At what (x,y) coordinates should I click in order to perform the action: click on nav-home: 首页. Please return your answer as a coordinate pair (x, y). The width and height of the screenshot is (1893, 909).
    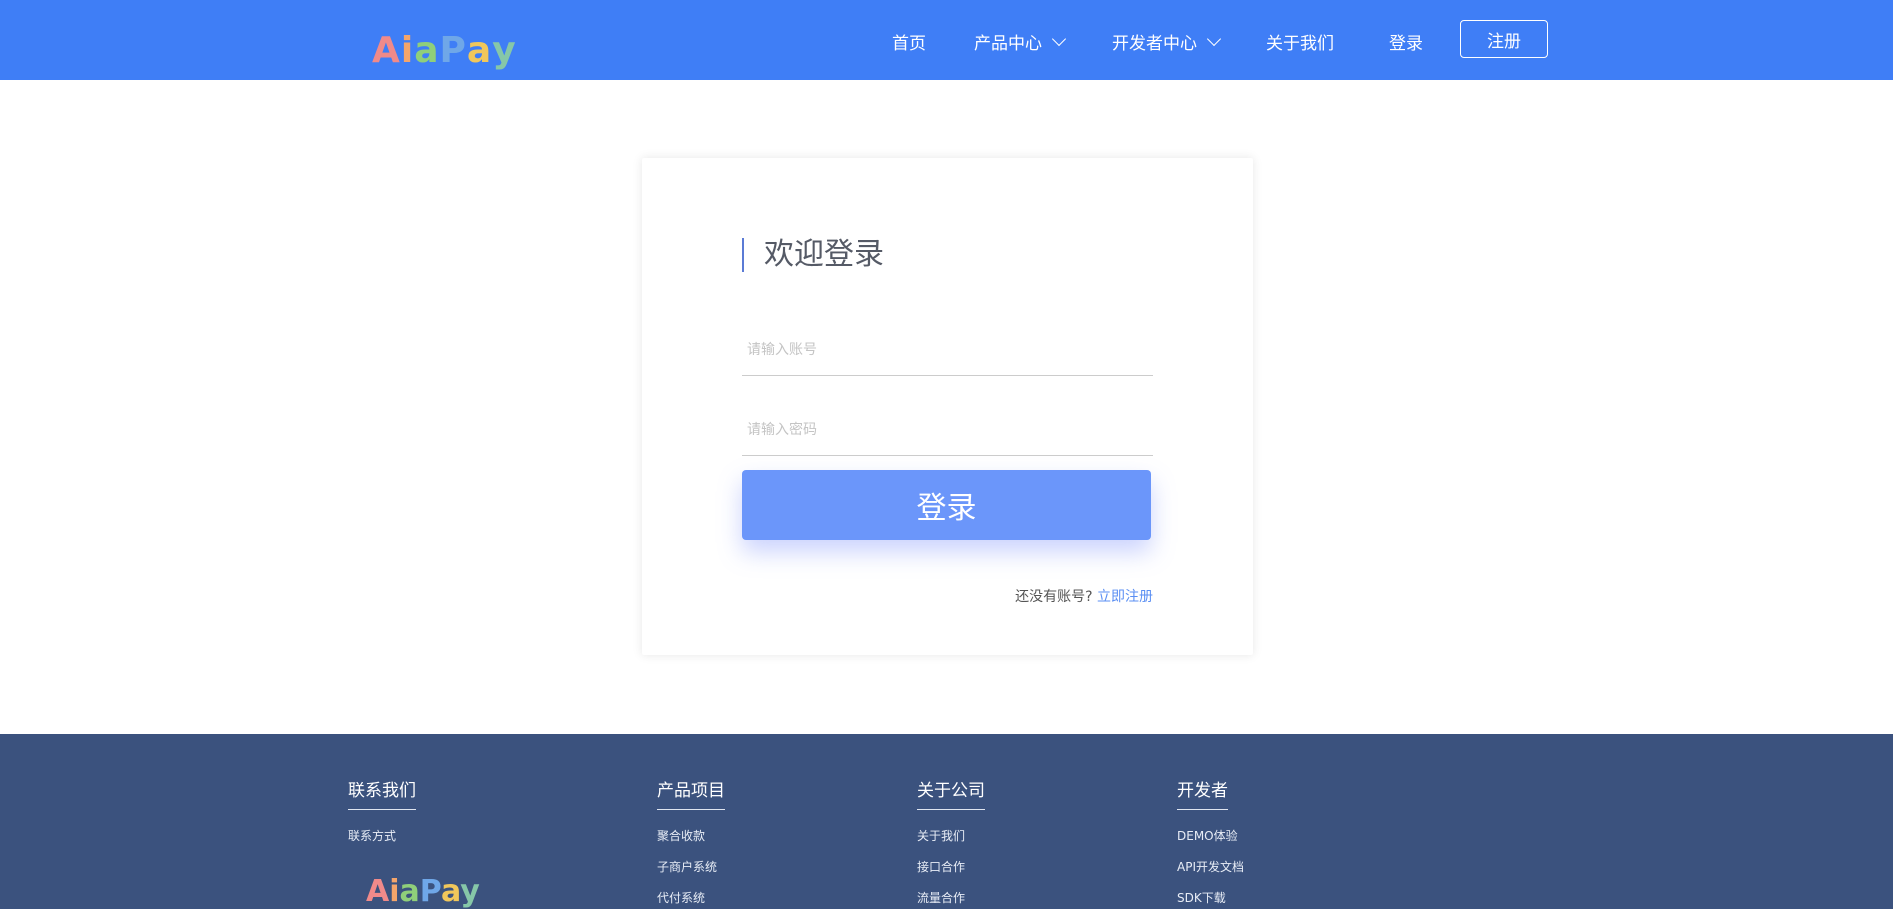
    Looking at the image, I should click on (909, 41).